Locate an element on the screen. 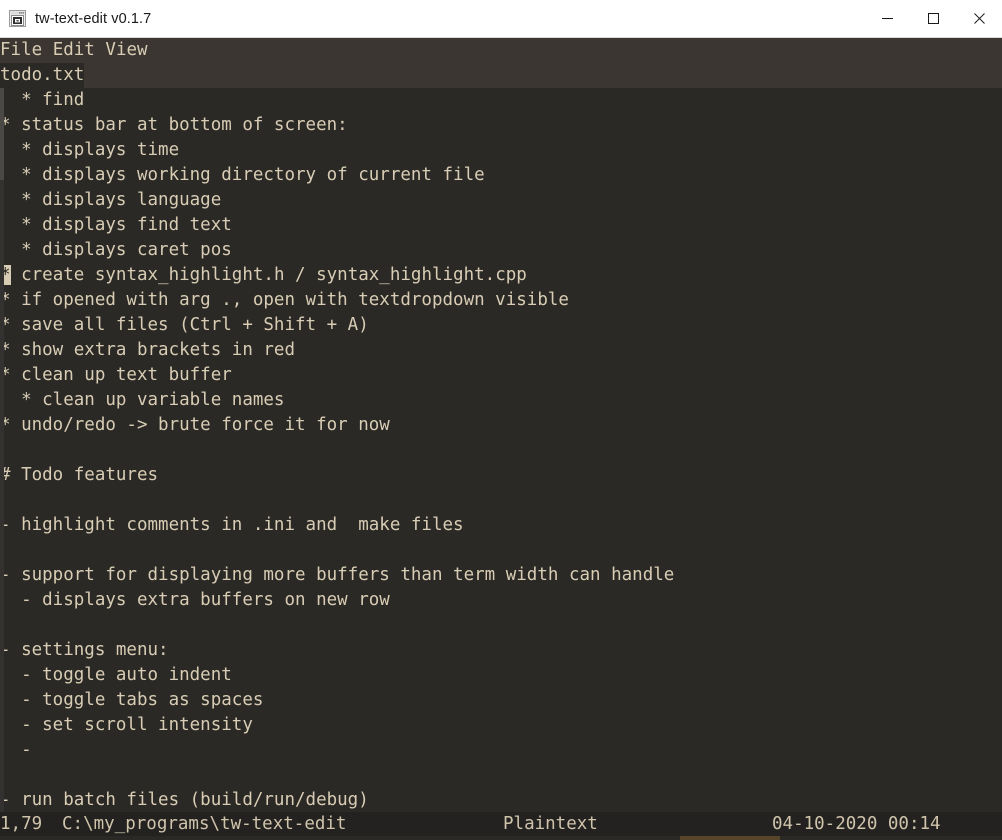 The image size is (1002, 840). maximize-button is located at coordinates (933, 19).